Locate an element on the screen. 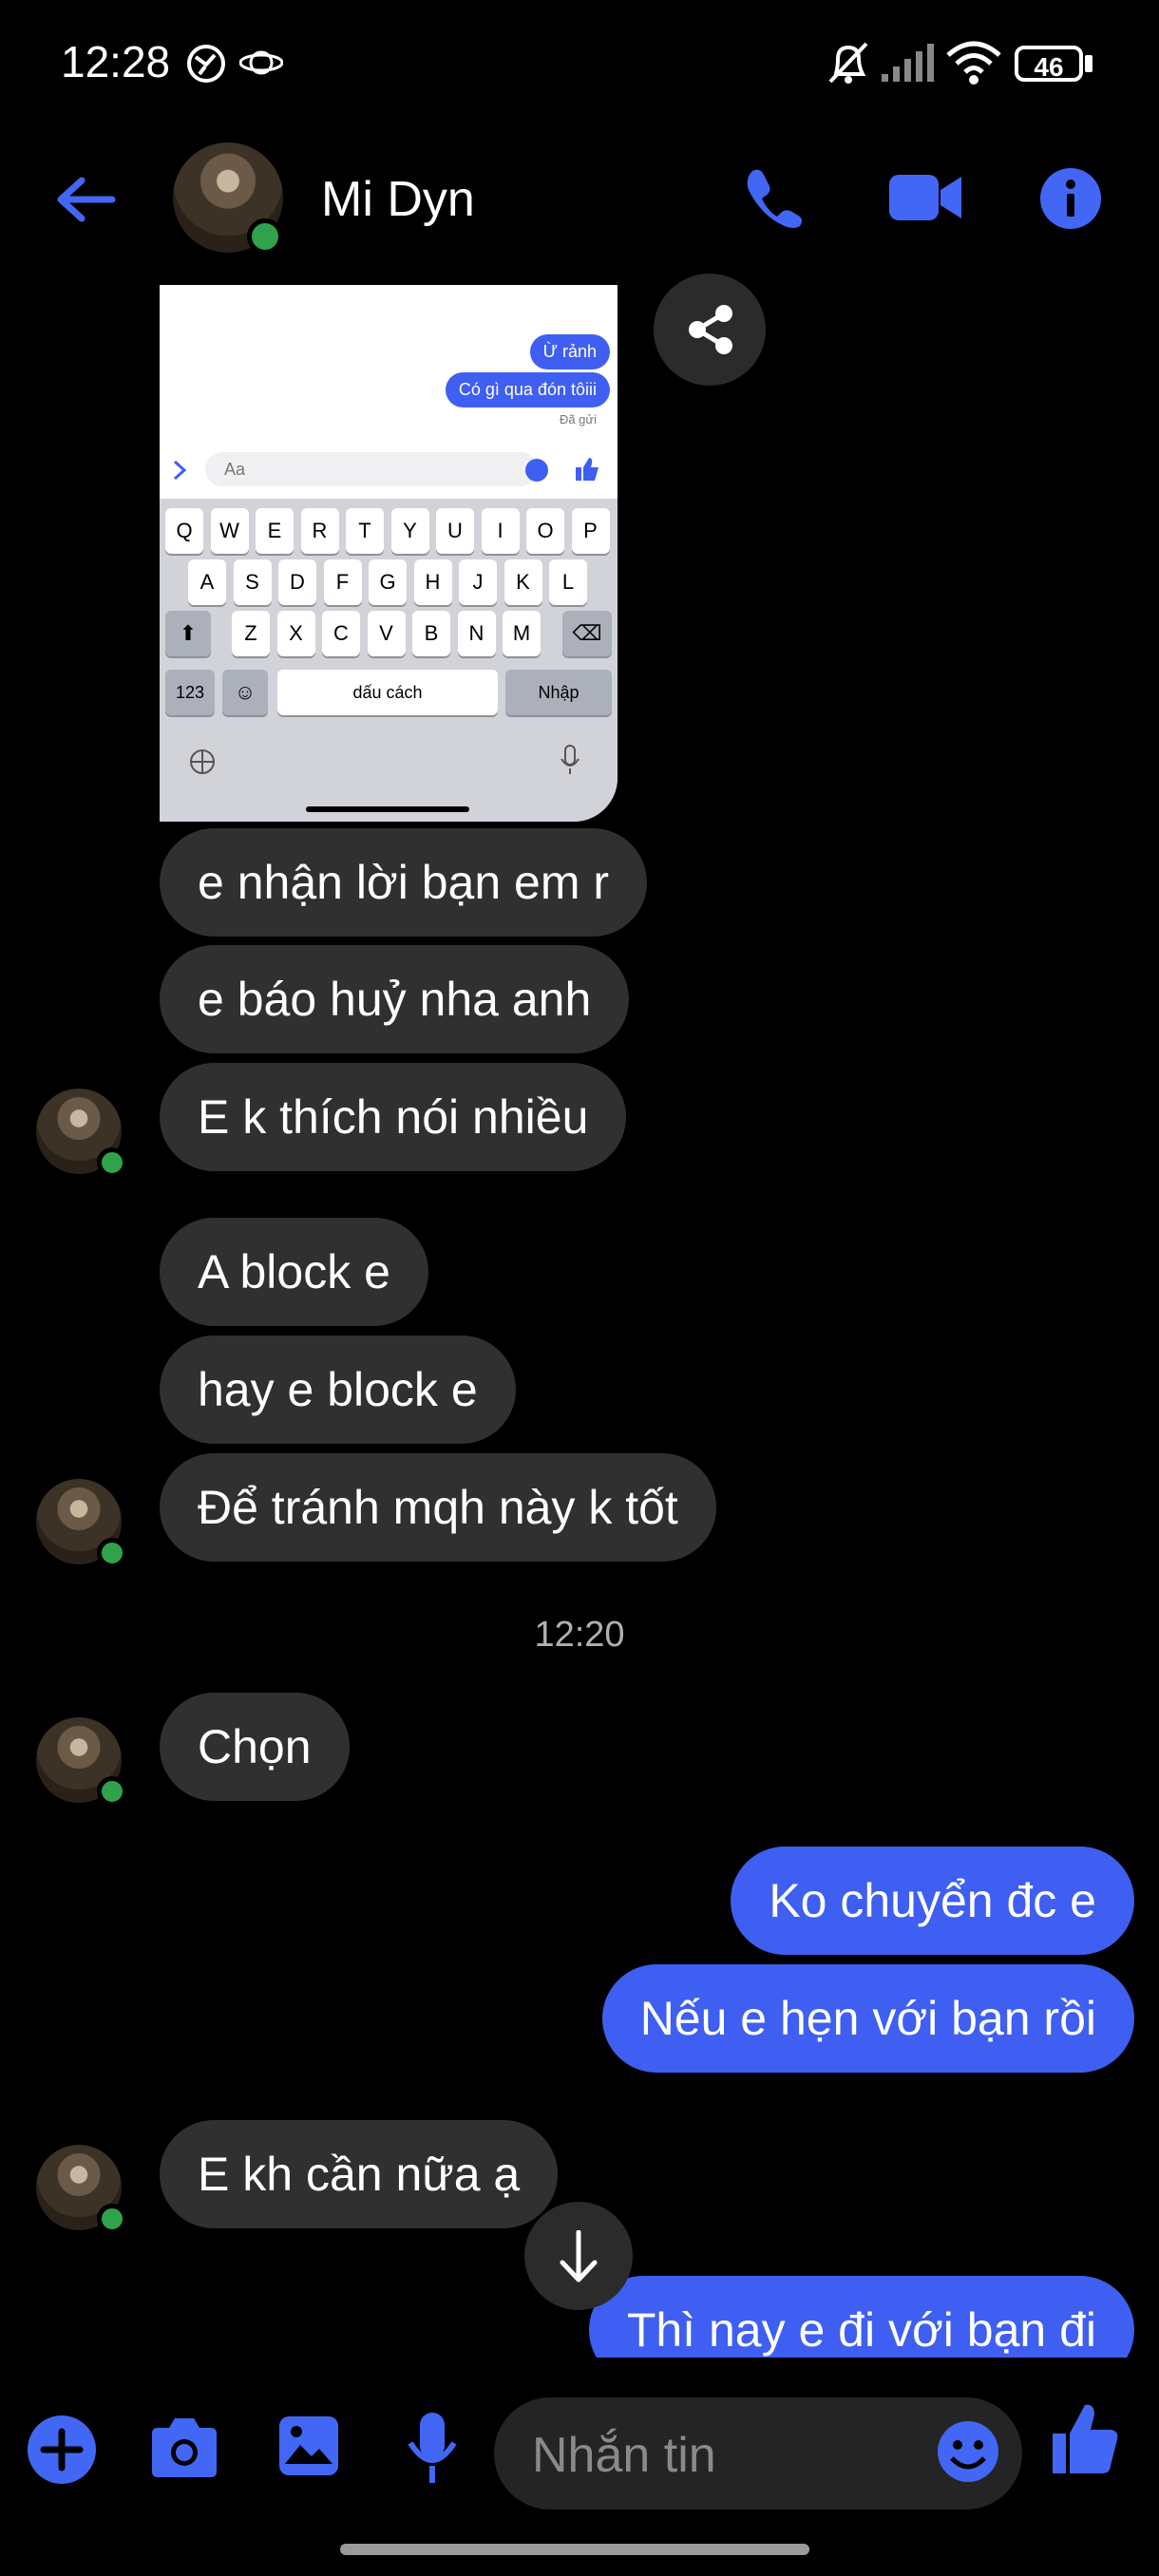 The width and height of the screenshot is (1159, 2576). emoji-icon is located at coordinates (968, 2451).